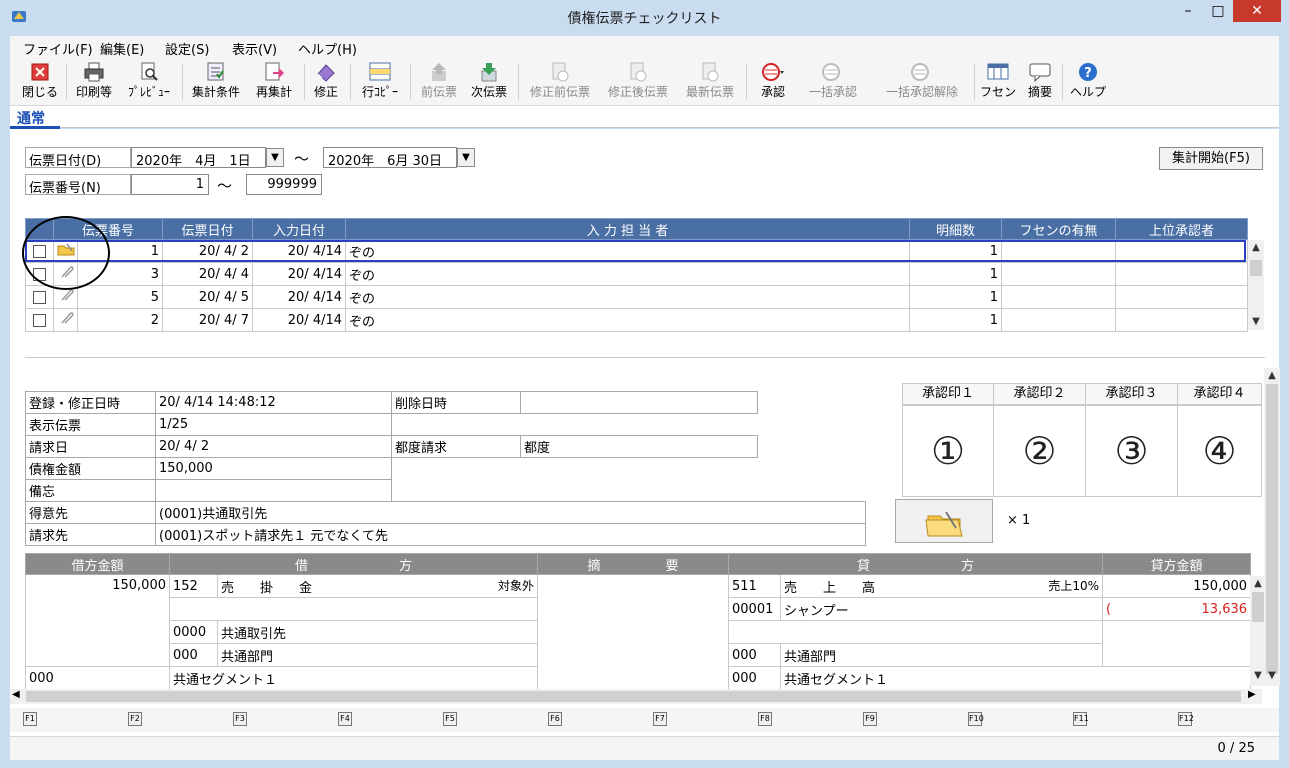  Describe the element at coordinates (644, 117) in the screenshot. I see `tab-strip` at that location.